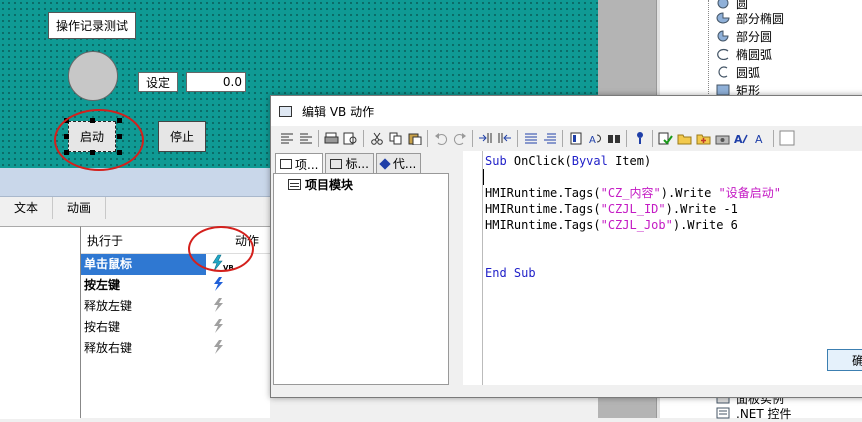  Describe the element at coordinates (385, 163) in the screenshot. I see `code-tag-icon` at that location.